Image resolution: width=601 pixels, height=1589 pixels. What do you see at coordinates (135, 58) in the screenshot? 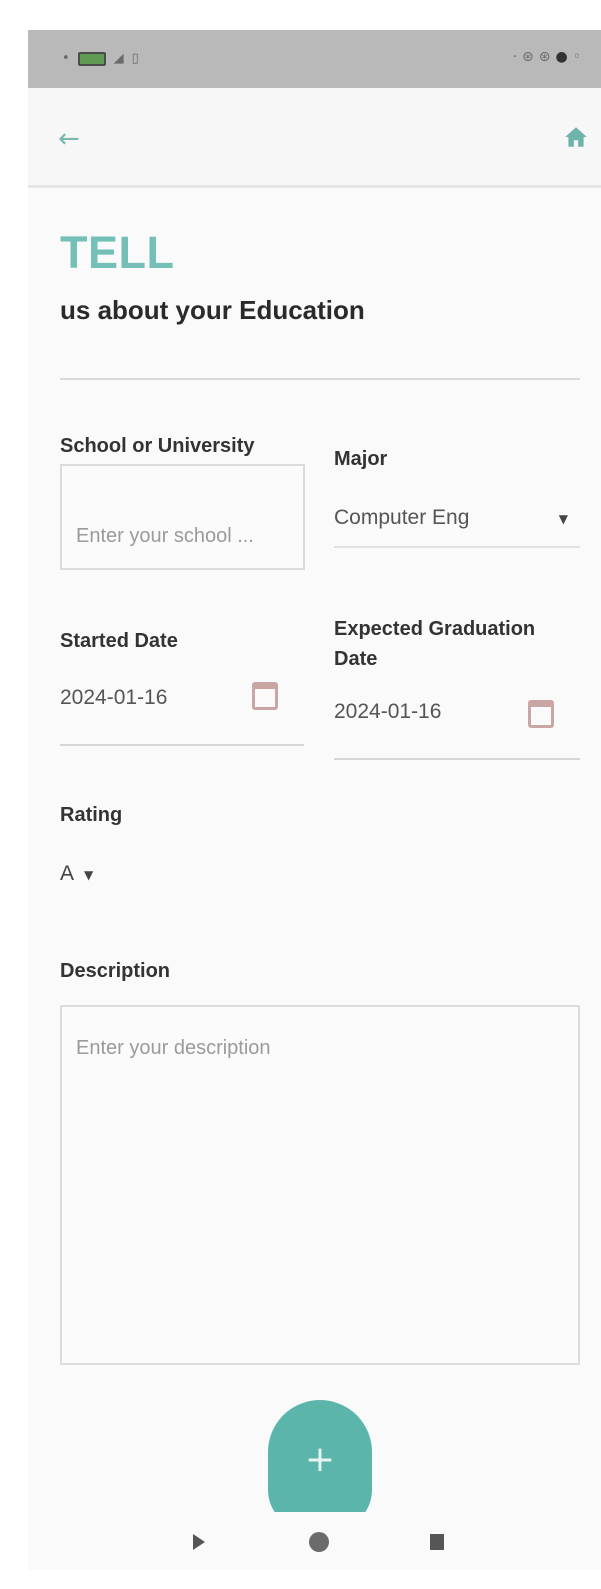
I see `sim-icon: ▯` at bounding box center [135, 58].